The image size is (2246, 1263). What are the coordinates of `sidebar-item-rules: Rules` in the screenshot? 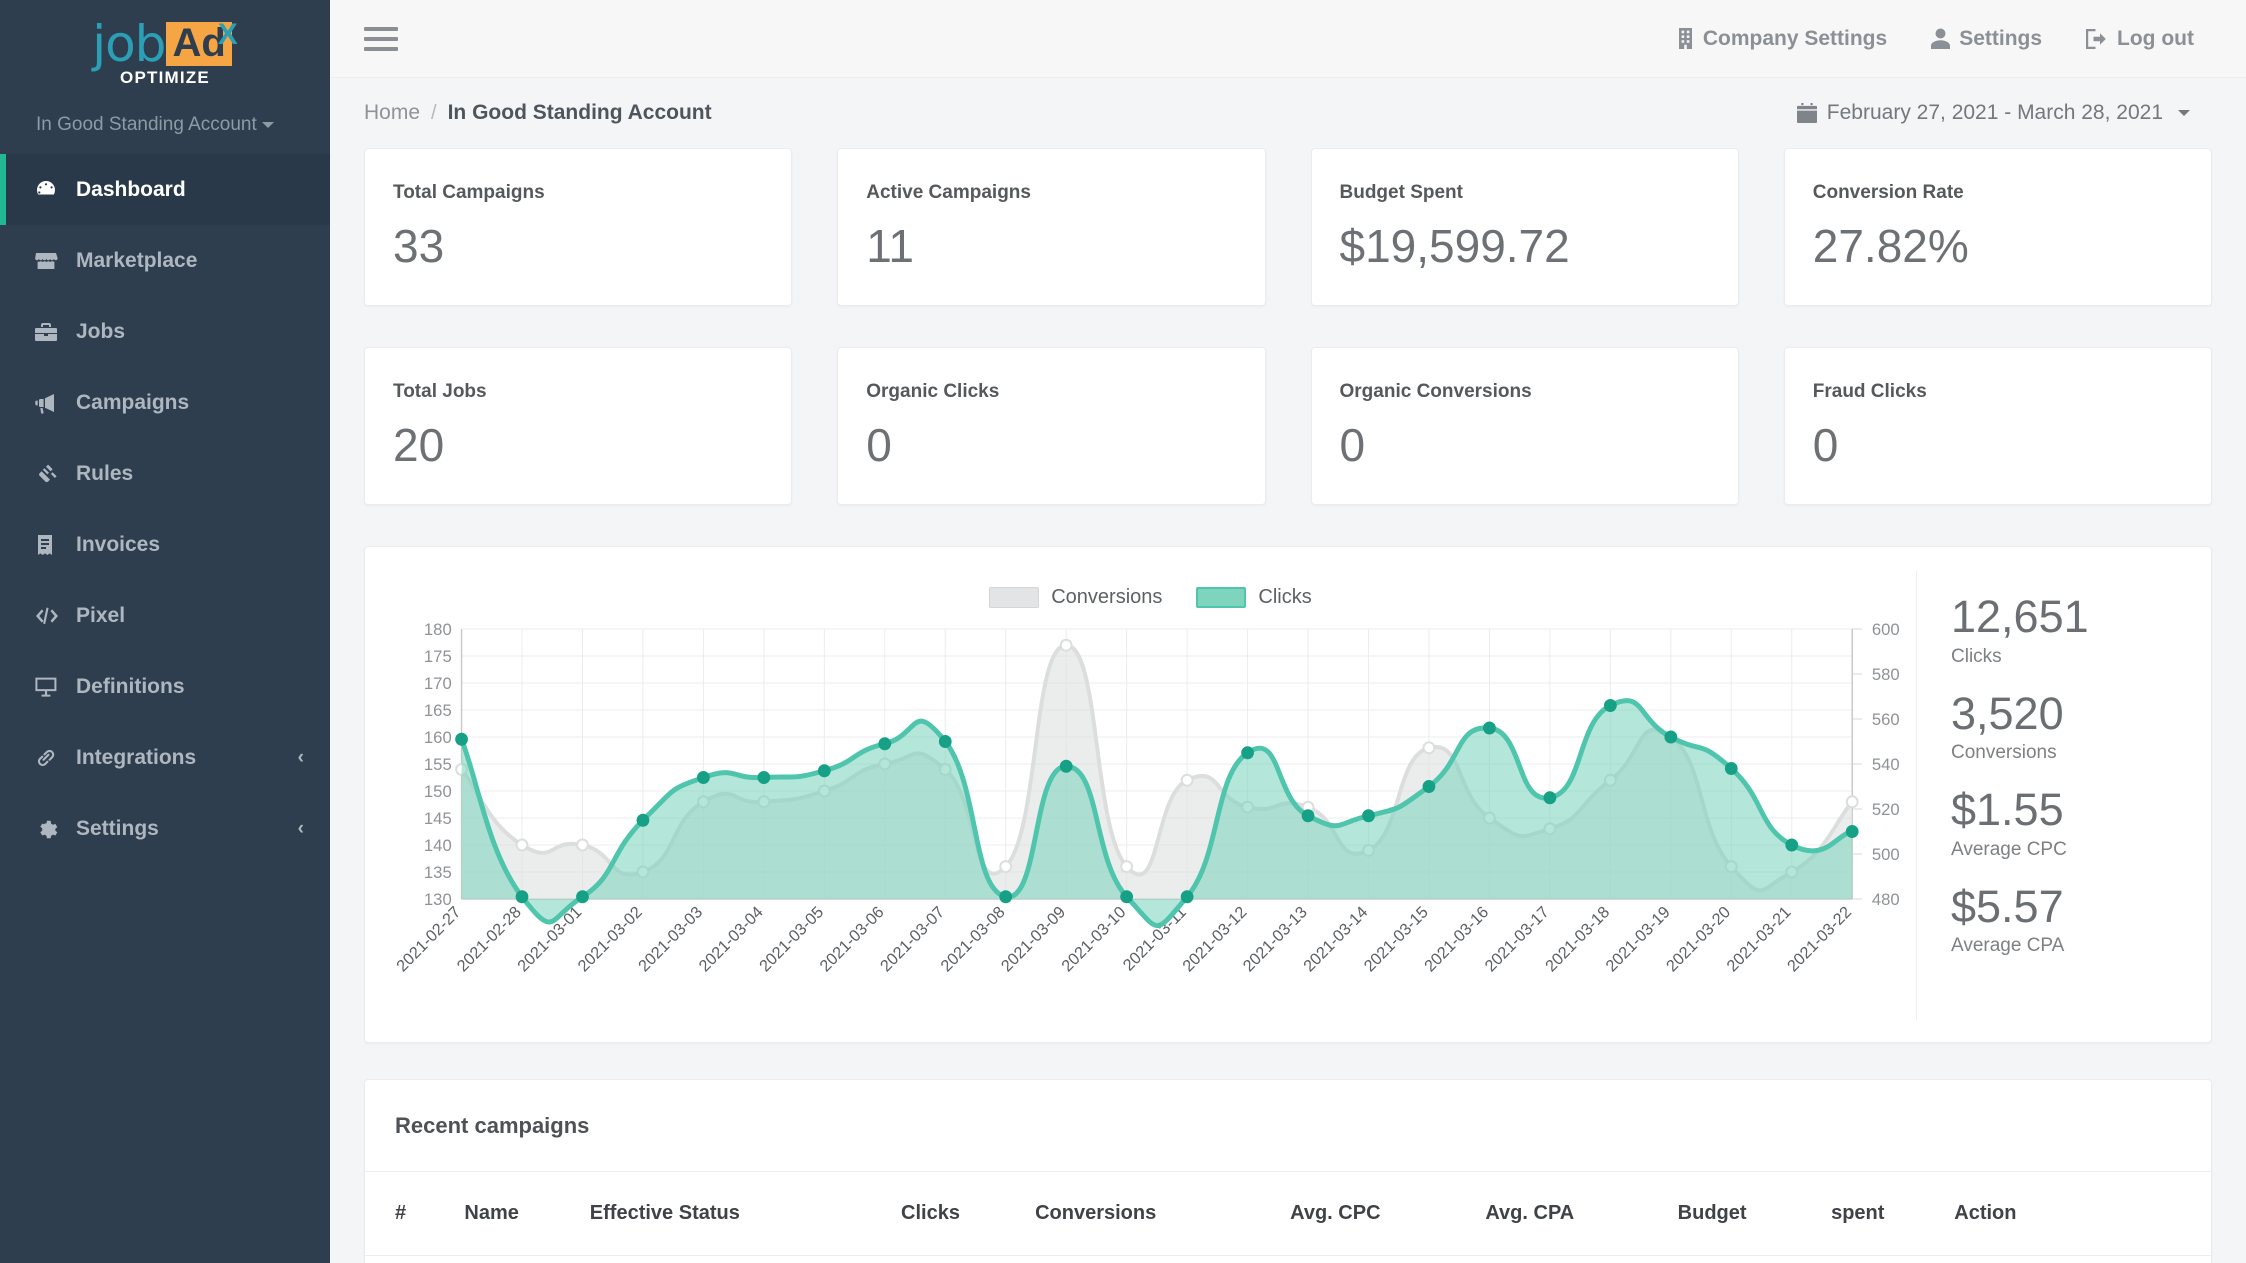 It's located at (165, 473).